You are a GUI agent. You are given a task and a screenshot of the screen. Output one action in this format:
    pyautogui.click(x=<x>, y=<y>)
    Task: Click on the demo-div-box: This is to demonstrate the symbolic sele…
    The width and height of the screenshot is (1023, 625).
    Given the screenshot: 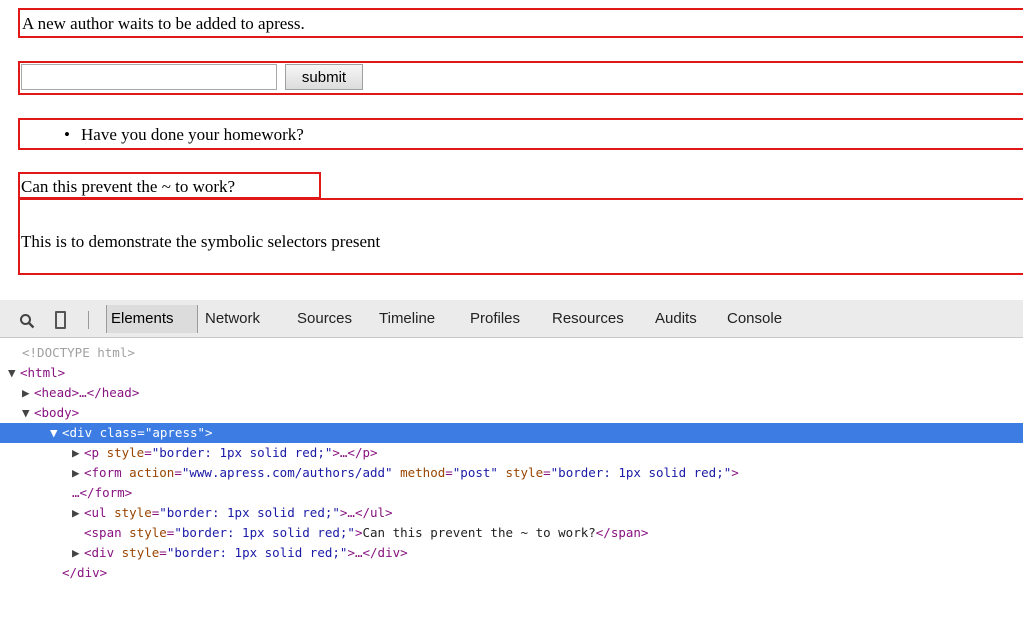 What is the action you would take?
    pyautogui.click(x=520, y=236)
    